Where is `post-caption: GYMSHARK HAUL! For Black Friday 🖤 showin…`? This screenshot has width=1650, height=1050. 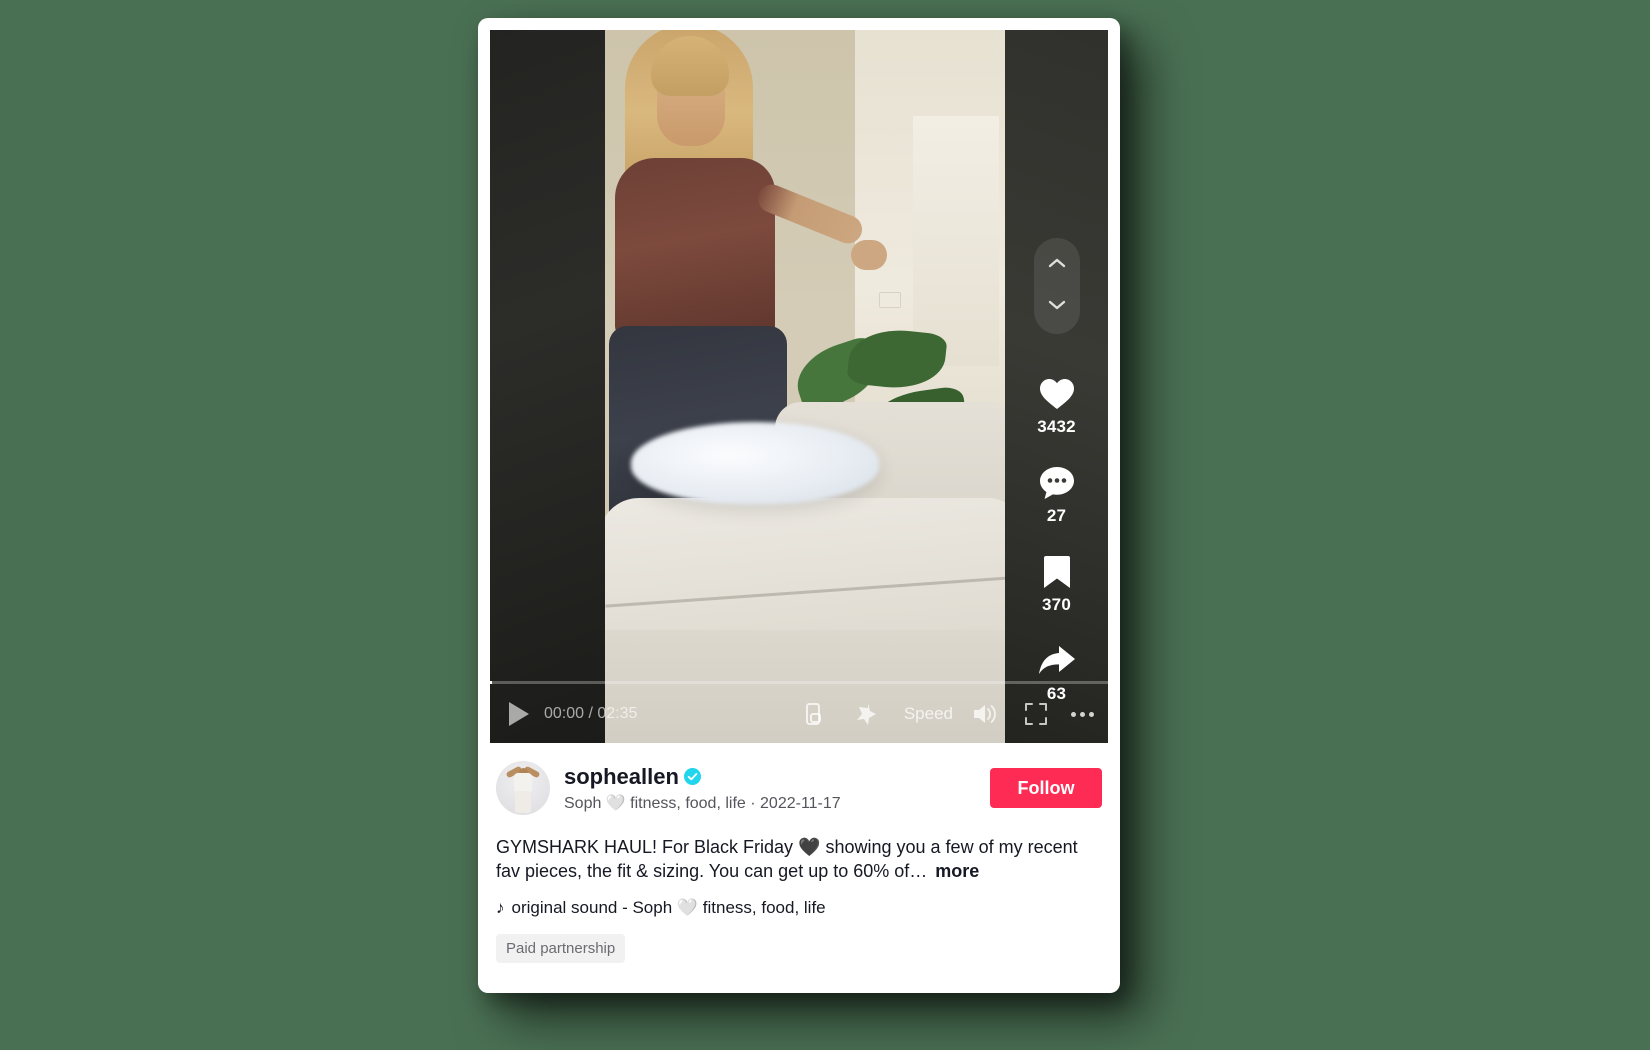 post-caption: GYMSHARK HAUL! For Black Friday 🖤 showin… is located at coordinates (799, 859).